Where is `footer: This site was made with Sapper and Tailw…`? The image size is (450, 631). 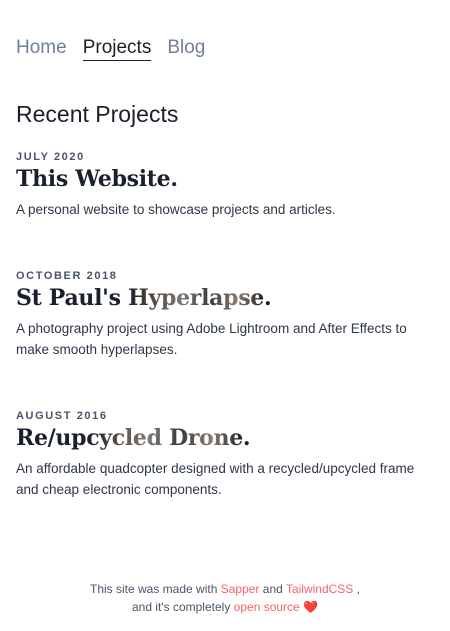 footer: This site was made with Sapper and Tailw… is located at coordinates (225, 598).